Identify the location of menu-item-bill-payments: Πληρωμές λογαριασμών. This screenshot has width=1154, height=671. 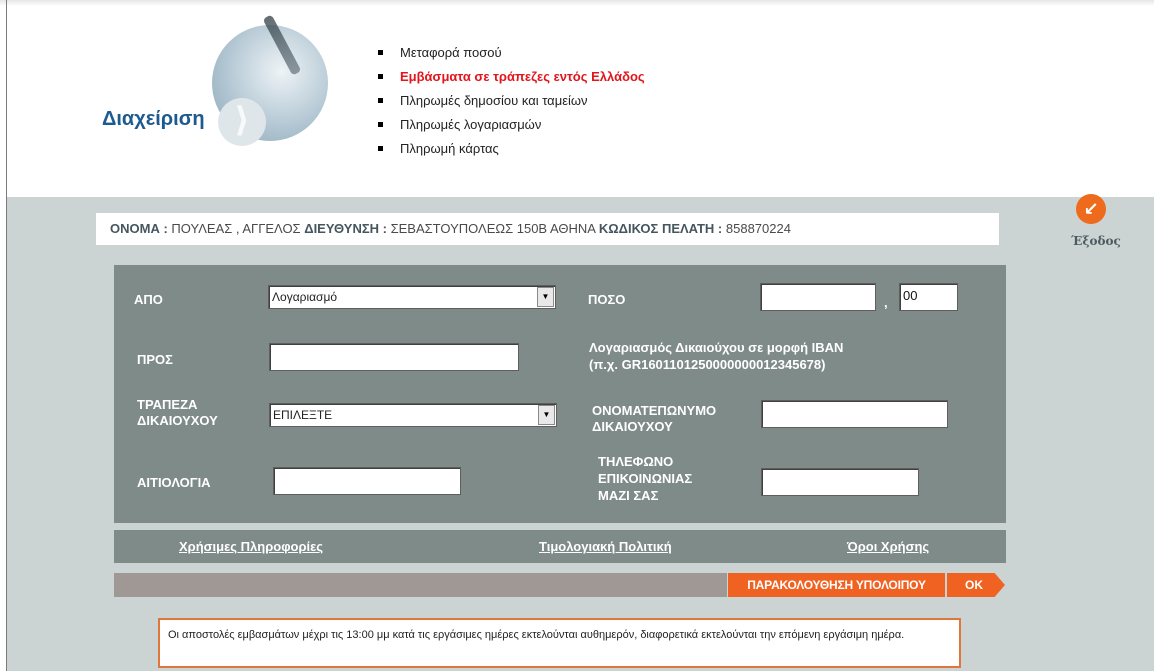
(510, 129).